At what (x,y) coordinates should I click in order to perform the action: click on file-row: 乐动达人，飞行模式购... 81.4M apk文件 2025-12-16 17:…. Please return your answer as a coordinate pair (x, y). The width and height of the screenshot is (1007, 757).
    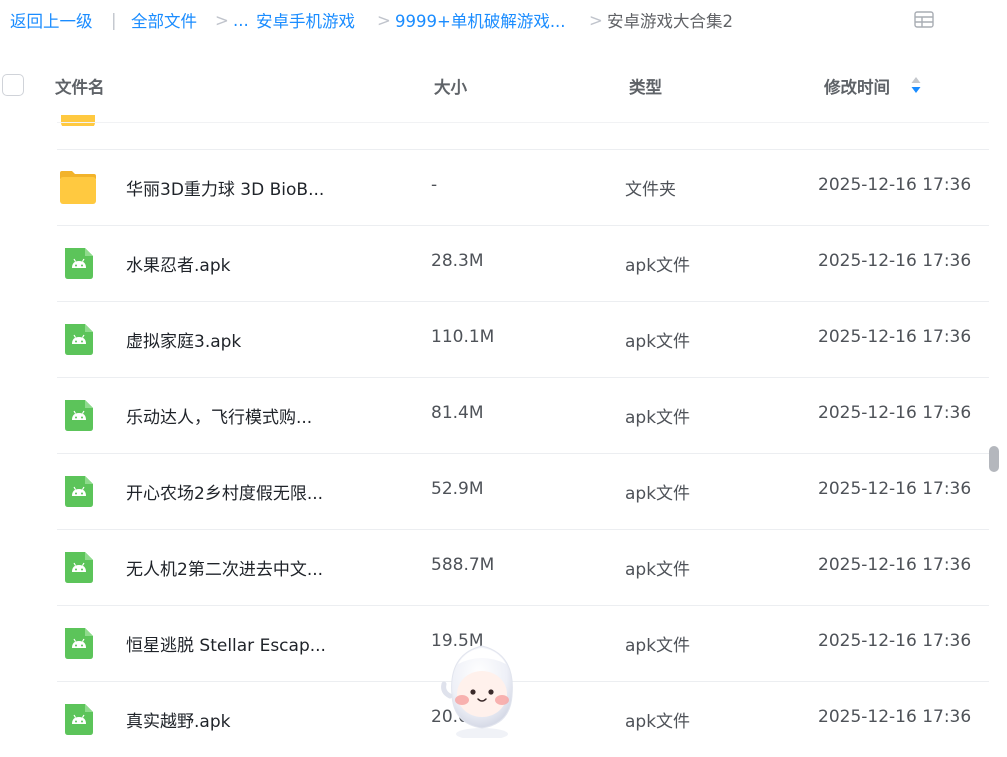
    Looking at the image, I should click on (523, 415).